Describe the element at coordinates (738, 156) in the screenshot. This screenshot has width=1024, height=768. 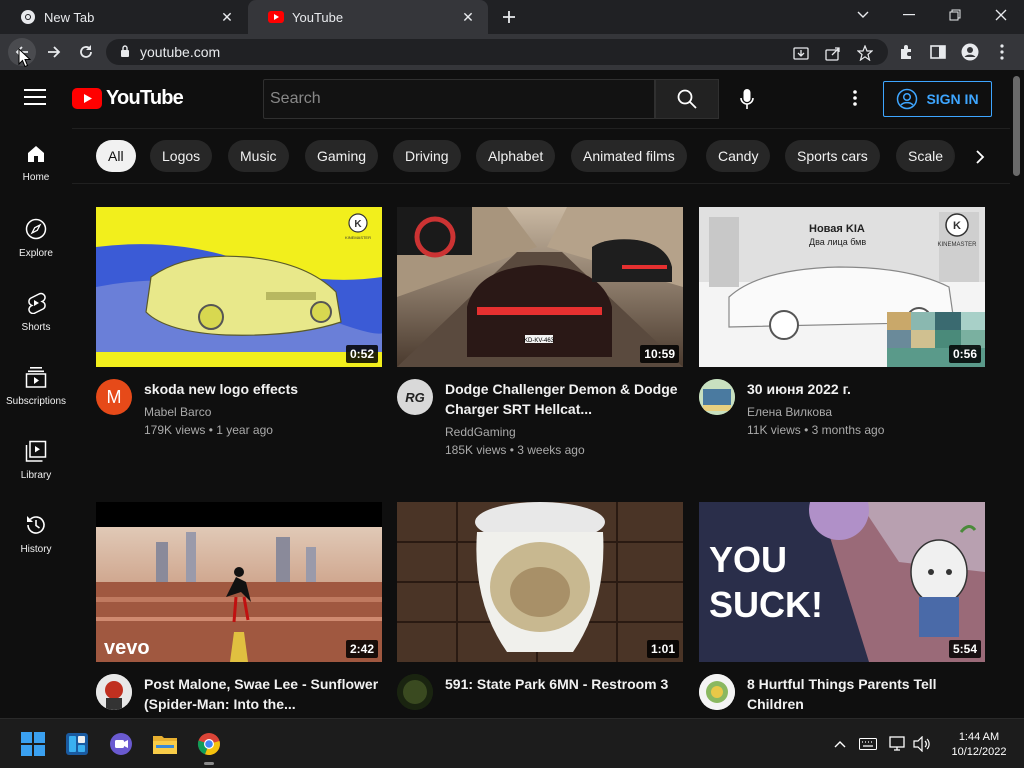
I see `chip-candy: Candy` at that location.